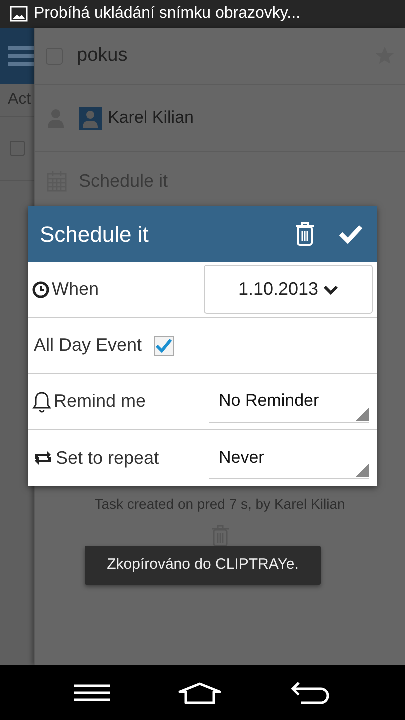 Image resolution: width=405 pixels, height=720 pixels. I want to click on home-icon, so click(200, 693).